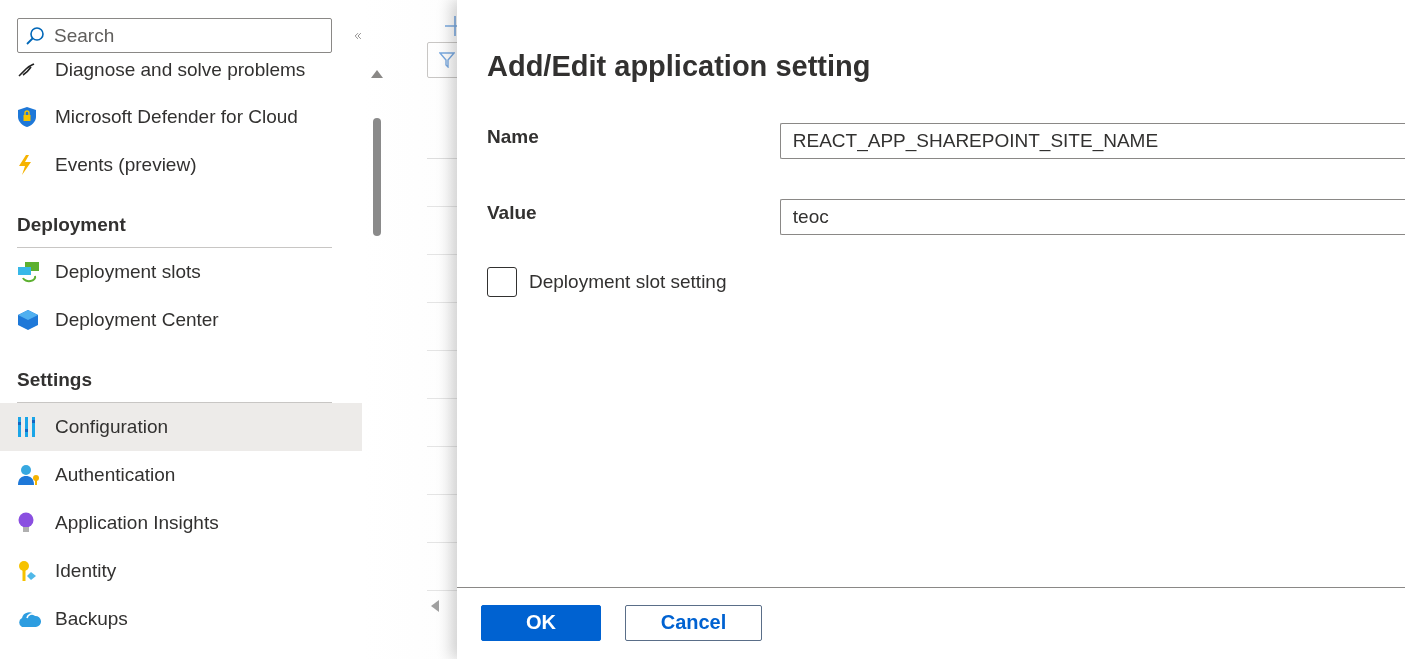  Describe the element at coordinates (1092, 217) in the screenshot. I see `input-field: teoc` at that location.